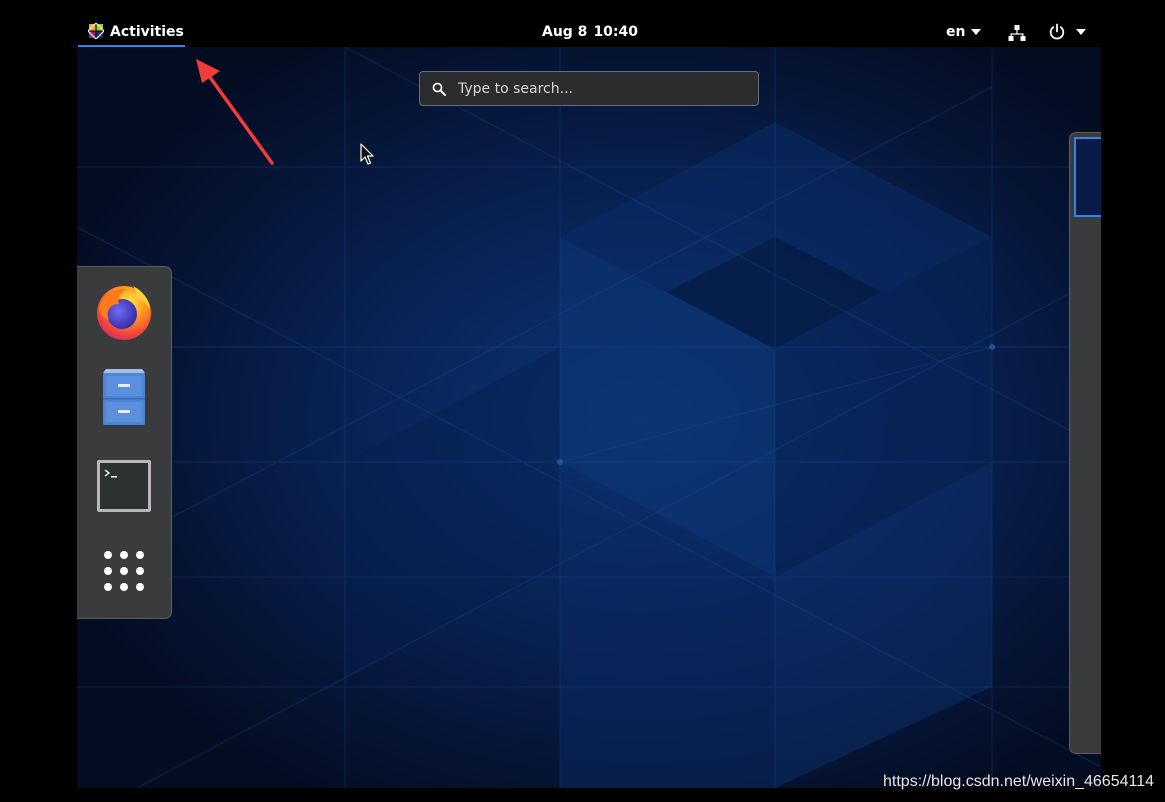 The image size is (1165, 802). Describe the element at coordinates (147, 32) in the screenshot. I see `activities-label: Activities` at that location.